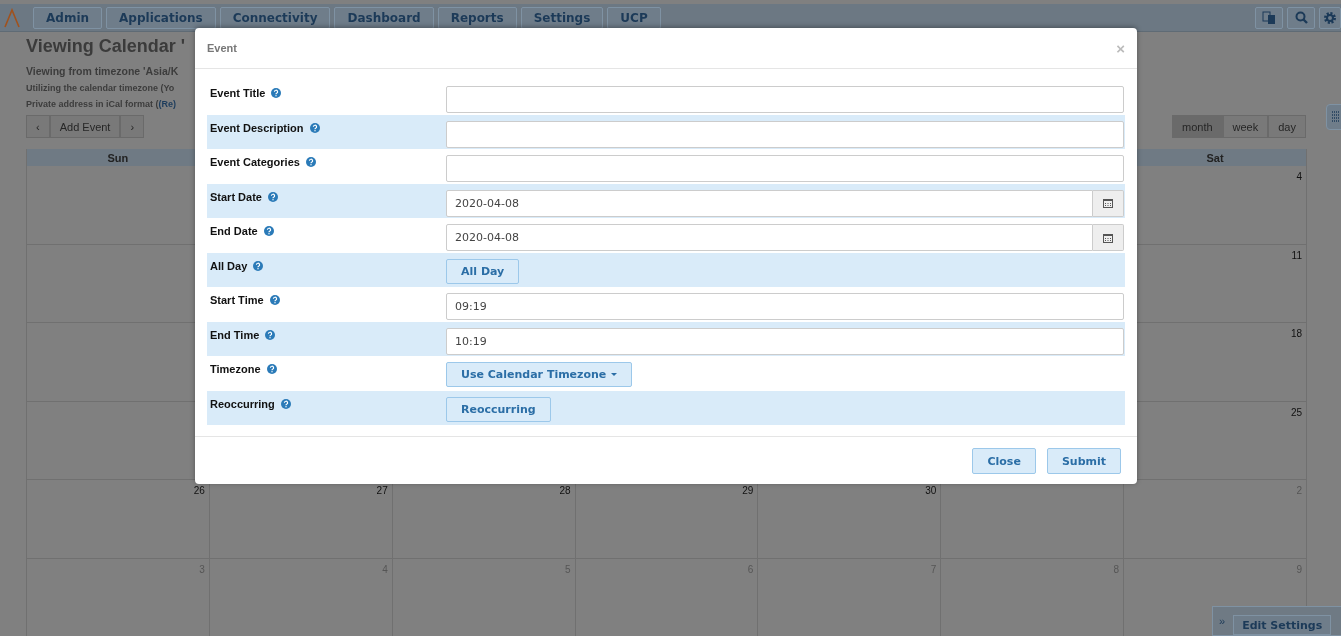 This screenshot has width=1341, height=636. What do you see at coordinates (931, 490) in the screenshot?
I see `day-number: 30` at bounding box center [931, 490].